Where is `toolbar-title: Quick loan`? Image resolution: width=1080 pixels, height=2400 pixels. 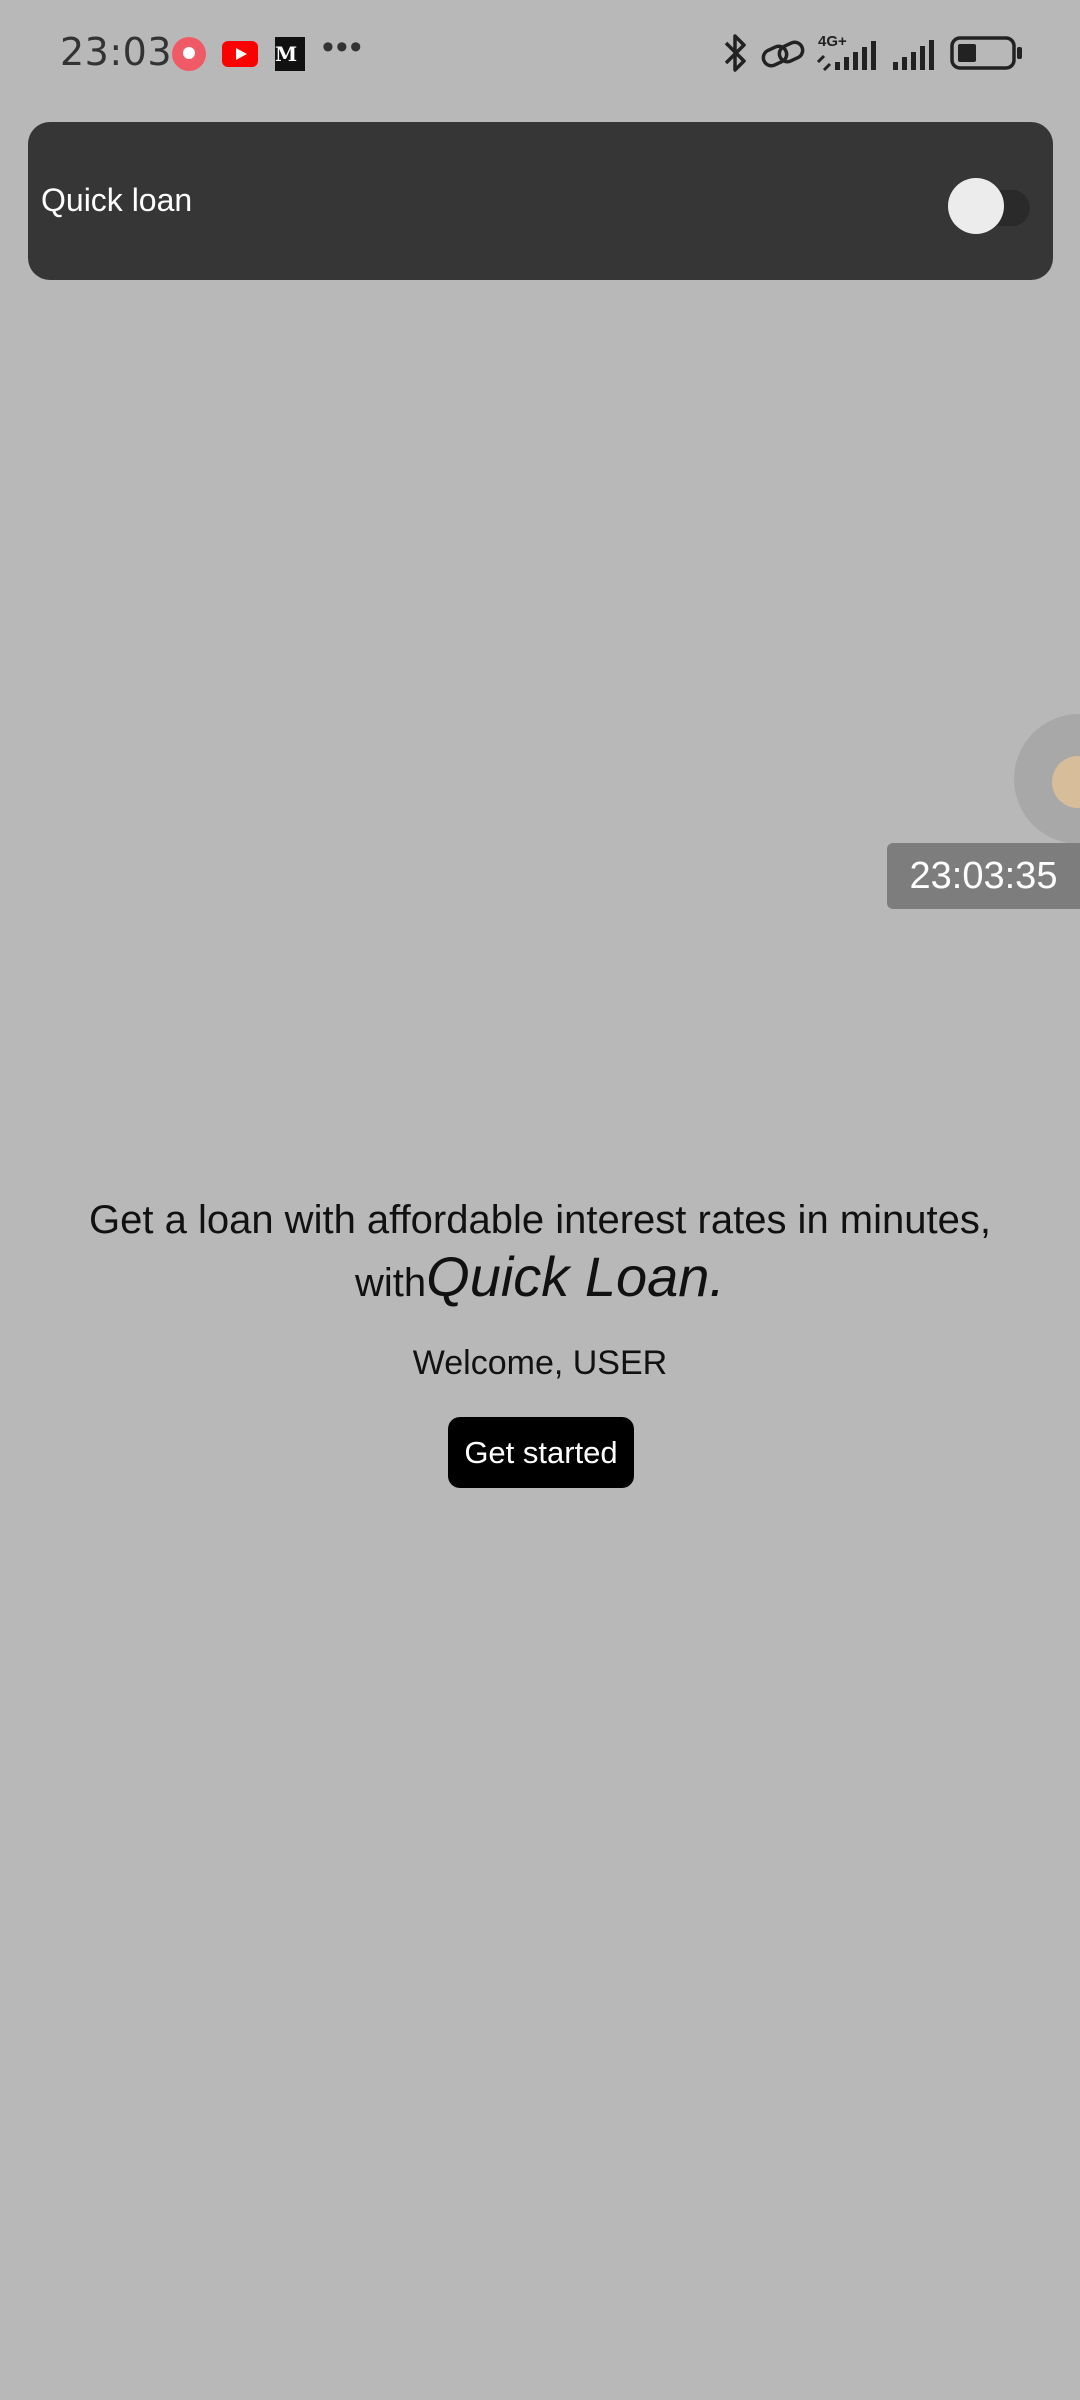
toolbar-title: Quick loan is located at coordinates (117, 200).